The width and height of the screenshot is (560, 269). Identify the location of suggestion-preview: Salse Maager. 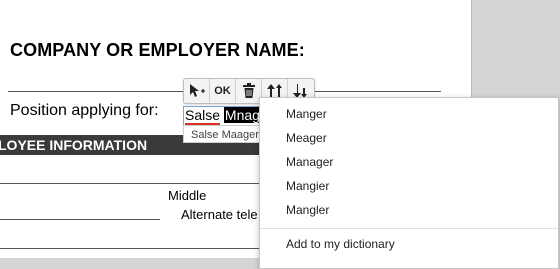
(223, 134).